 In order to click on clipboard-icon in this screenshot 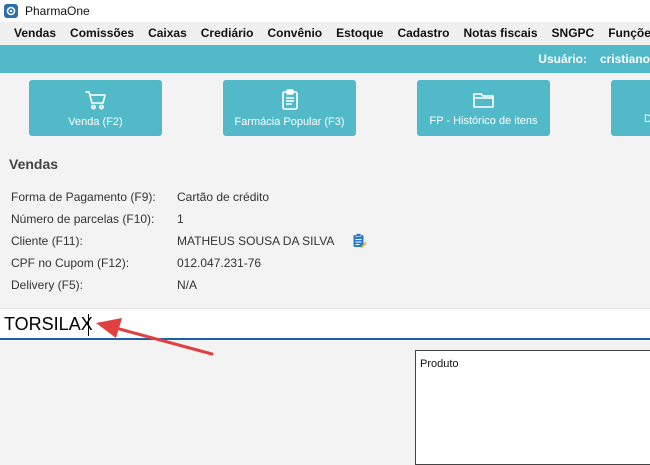, I will do `click(289, 99)`.